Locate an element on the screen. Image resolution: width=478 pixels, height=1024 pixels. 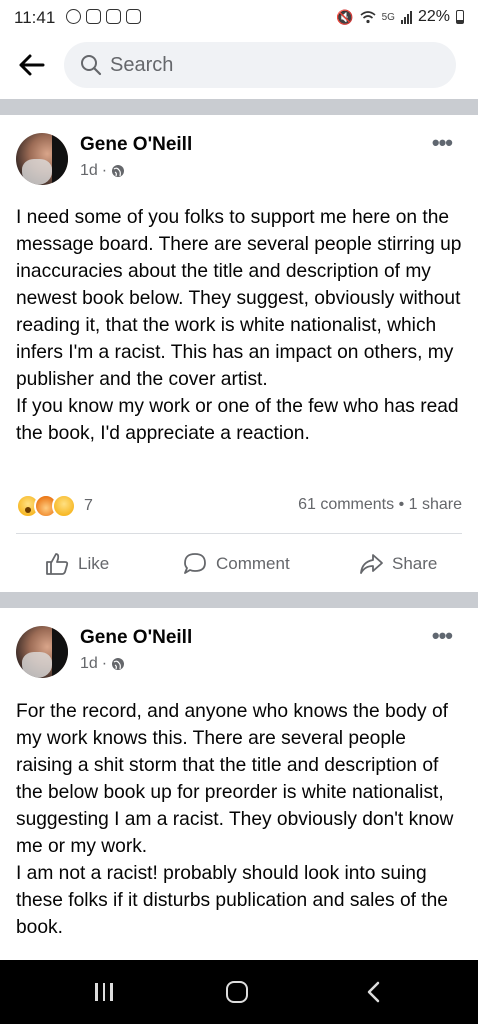
network-type: 5G is located at coordinates (388, 17).